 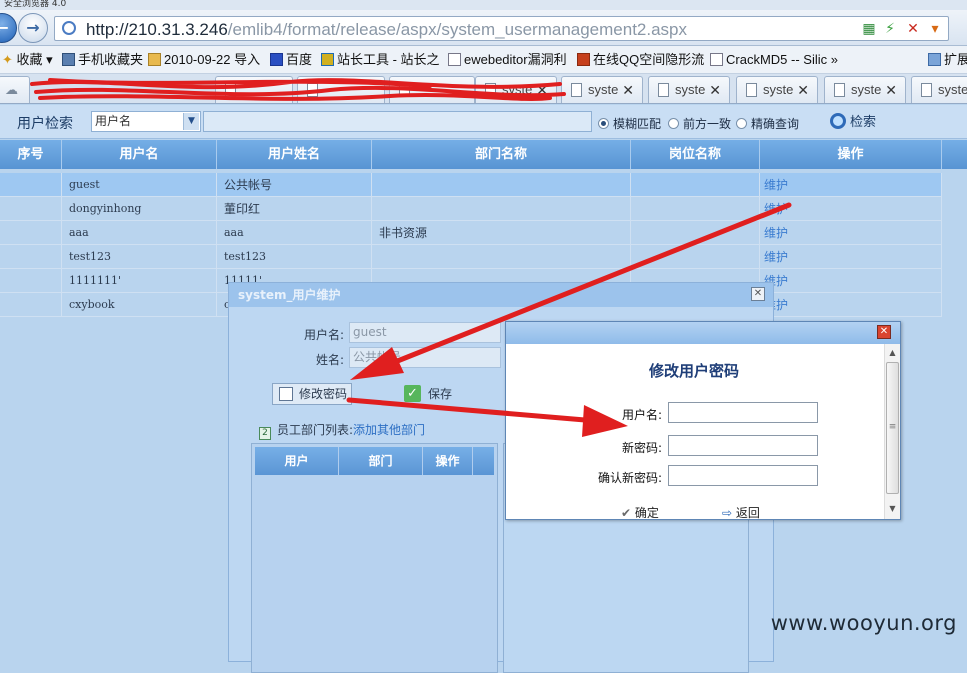 I want to click on username-field: guest, so click(x=425, y=332).